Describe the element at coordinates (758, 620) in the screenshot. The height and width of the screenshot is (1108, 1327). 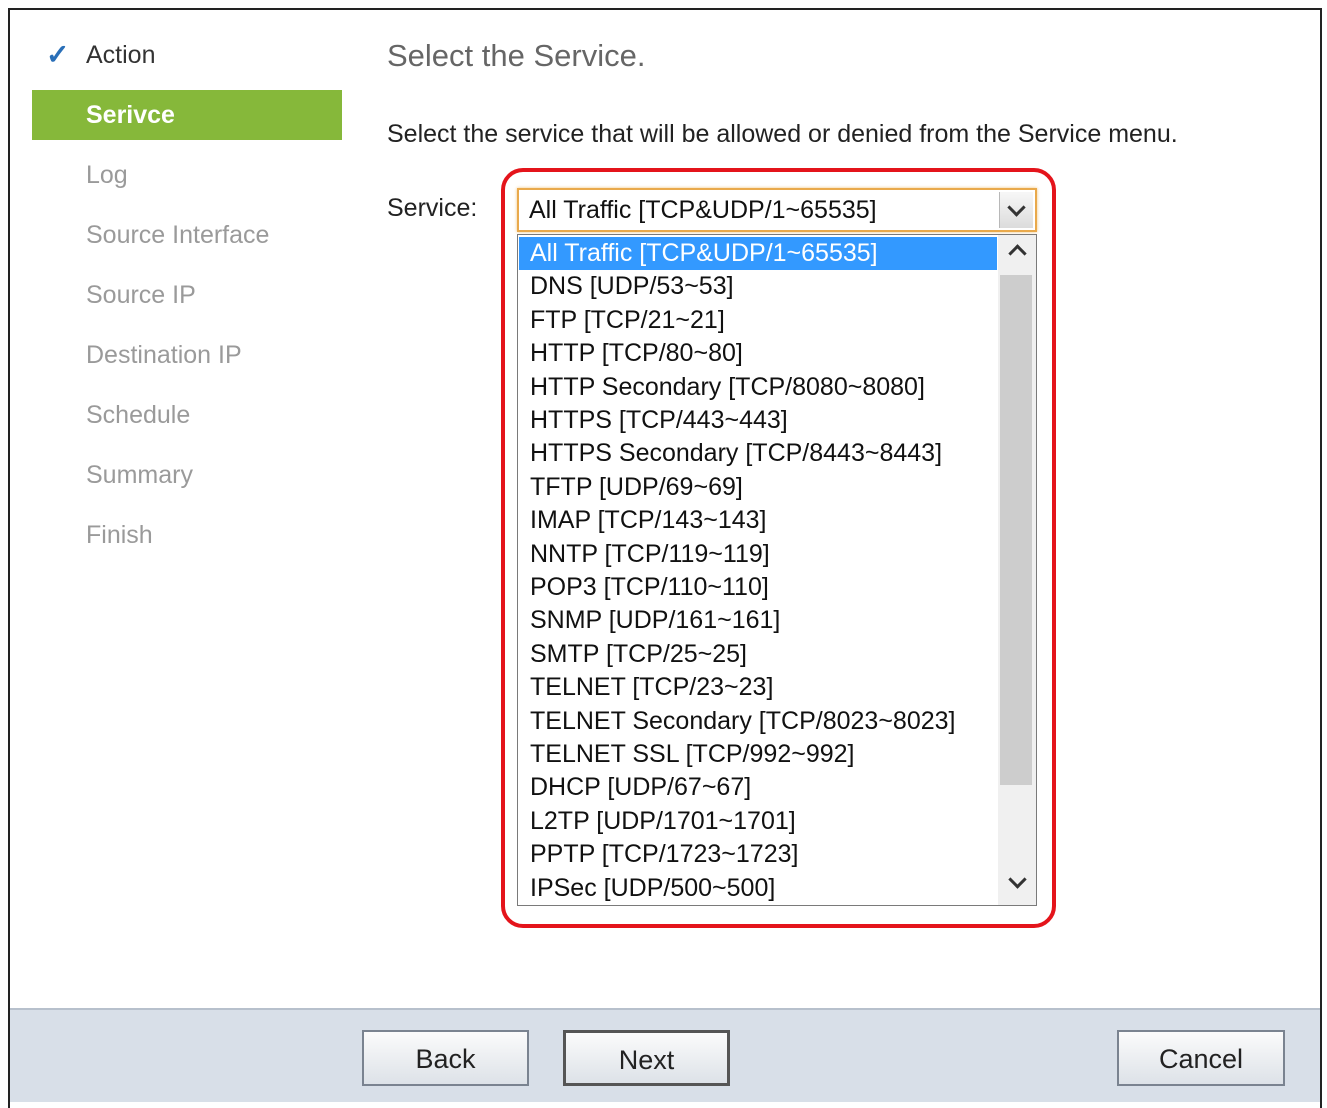
I see `service-option: SNMP [UDP/161~161]` at that location.